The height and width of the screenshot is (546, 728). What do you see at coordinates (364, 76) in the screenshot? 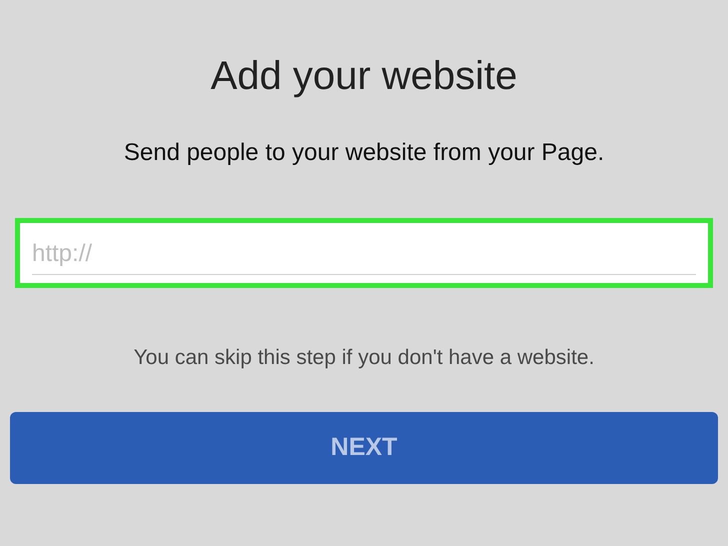
I see `page-title: Add your website` at bounding box center [364, 76].